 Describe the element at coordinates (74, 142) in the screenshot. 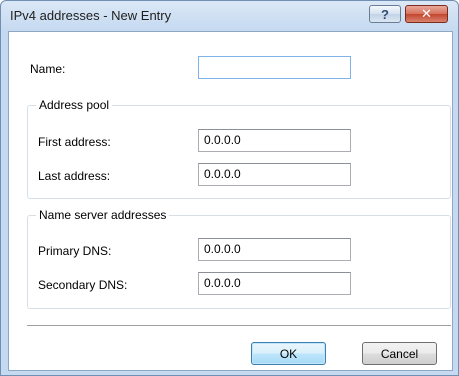

I see `first-address-label: First address:` at that location.